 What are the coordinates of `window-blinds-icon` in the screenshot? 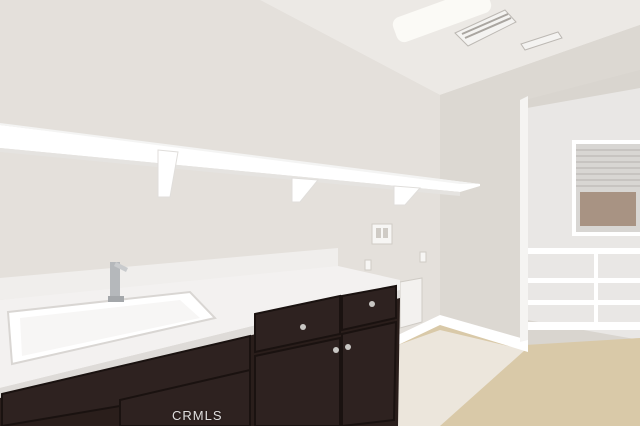 It's located at (606, 188).